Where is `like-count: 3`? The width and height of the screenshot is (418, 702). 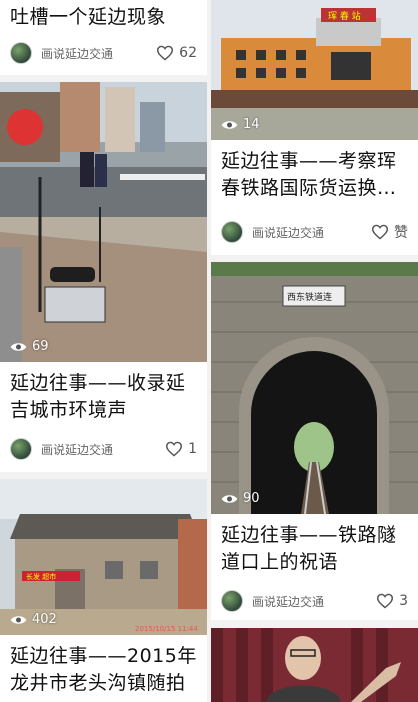 like-count: 3 is located at coordinates (403, 601).